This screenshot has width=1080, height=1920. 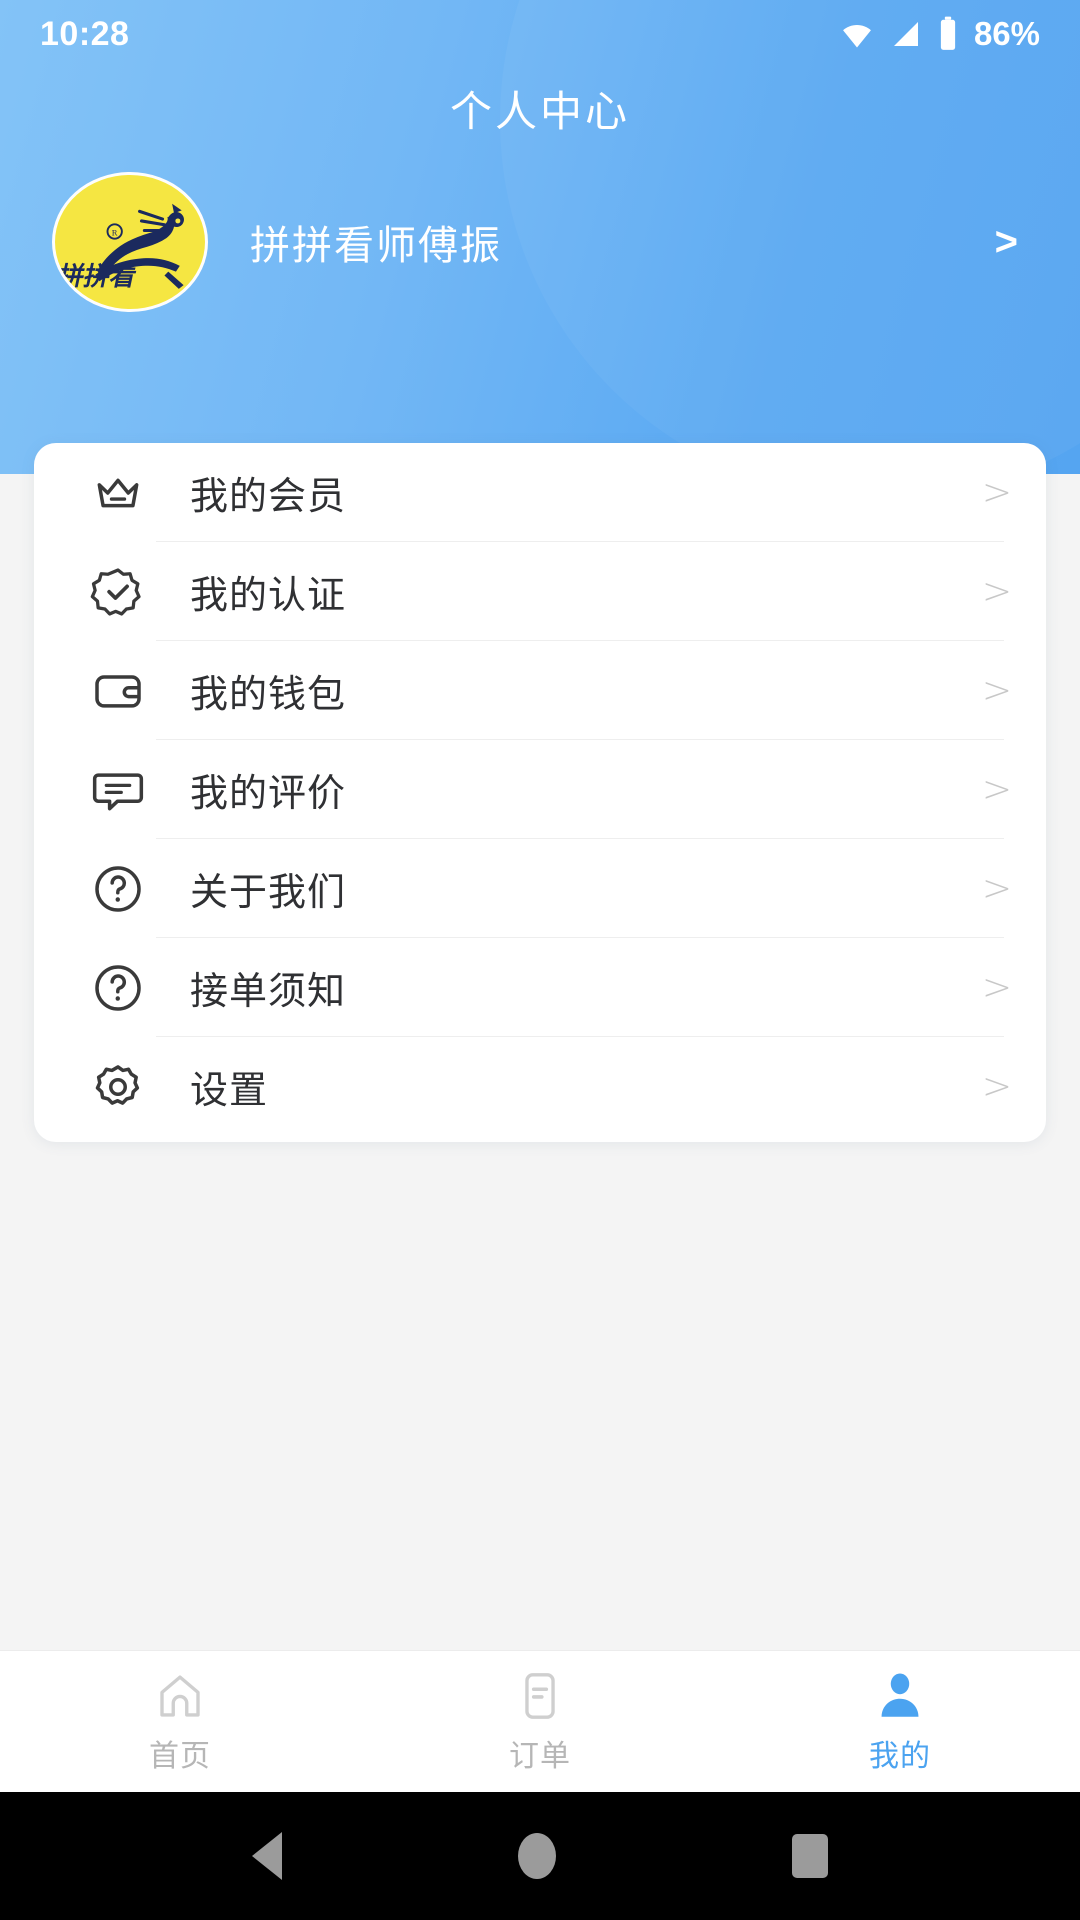 I want to click on profile-row: R 拼拼看 拼拼看师傅振 >, so click(x=540, y=242).